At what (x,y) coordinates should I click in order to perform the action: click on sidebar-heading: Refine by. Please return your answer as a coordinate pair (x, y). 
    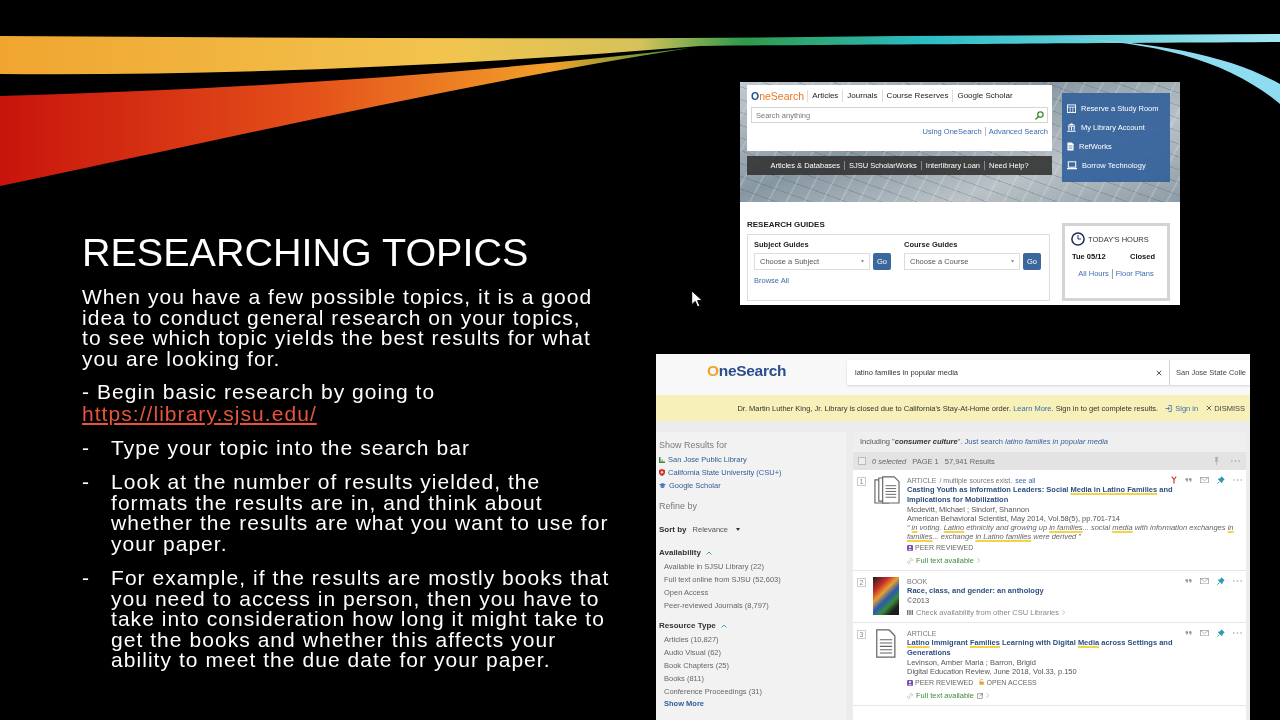
    Looking at the image, I should click on (678, 506).